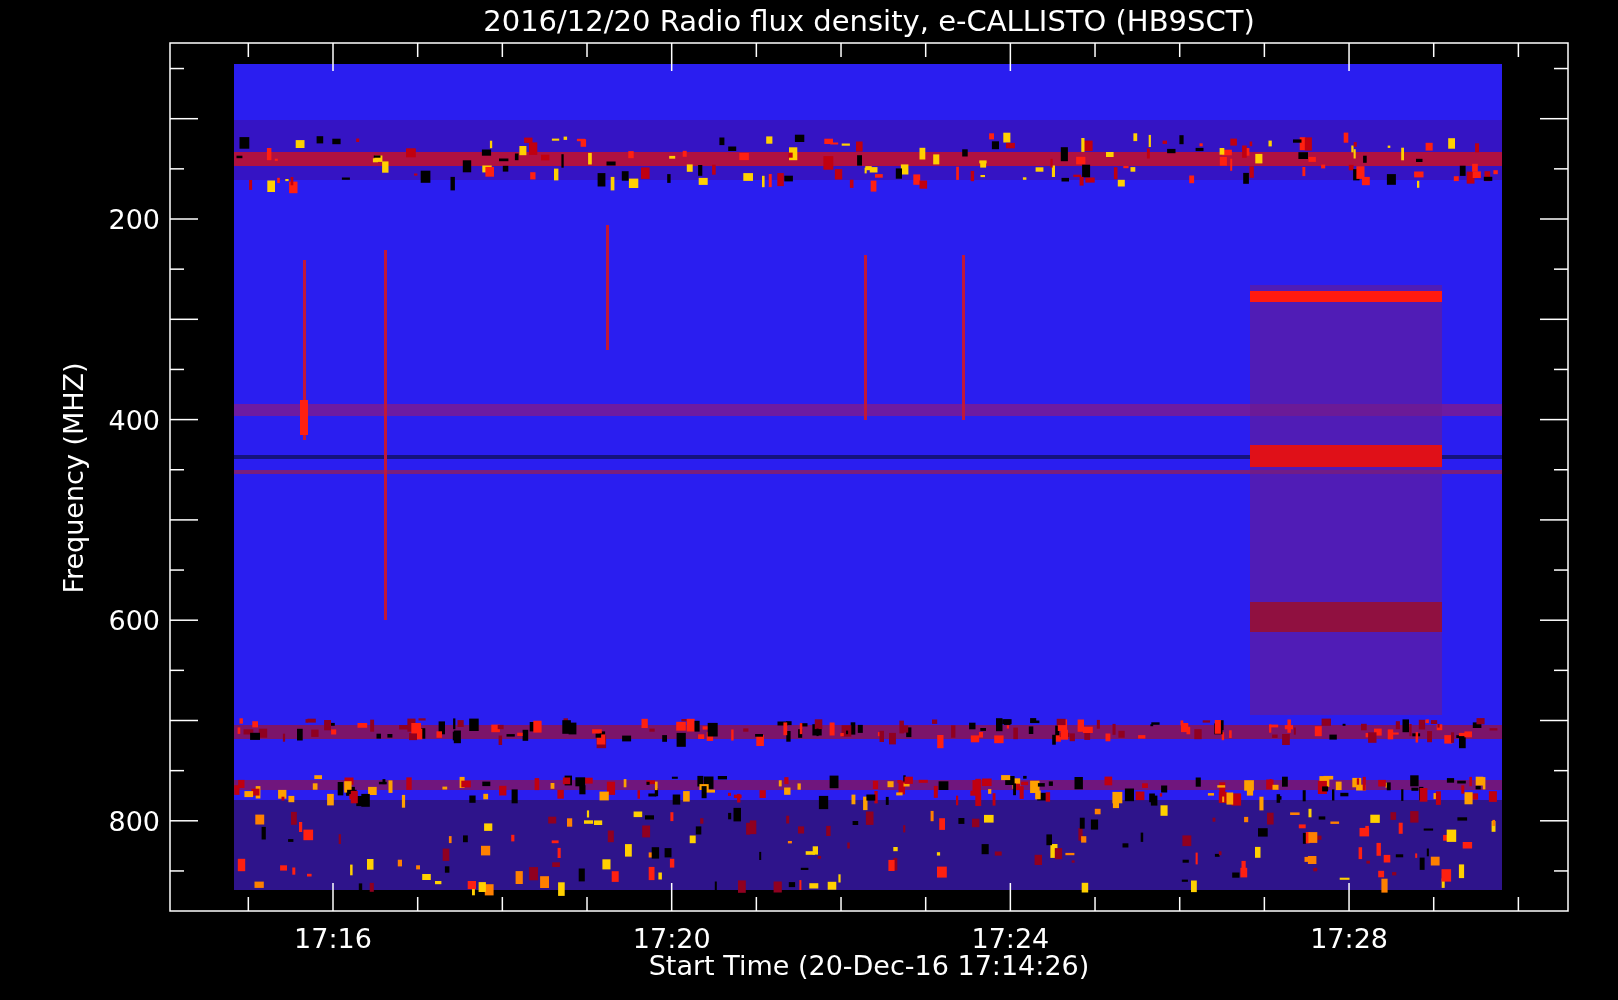 The width and height of the screenshot is (1618, 1000). I want to click on tick-label: 17:28, so click(1349, 938).